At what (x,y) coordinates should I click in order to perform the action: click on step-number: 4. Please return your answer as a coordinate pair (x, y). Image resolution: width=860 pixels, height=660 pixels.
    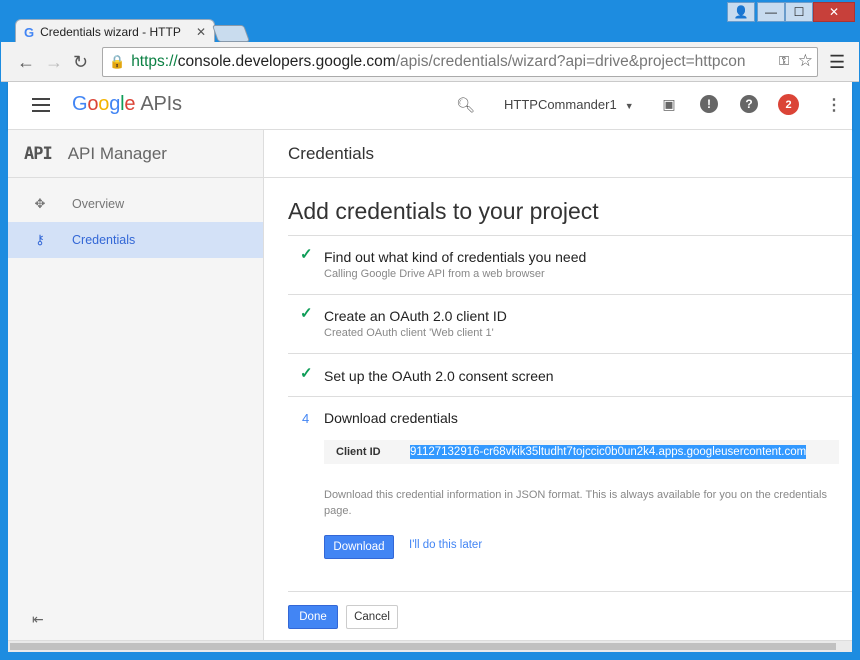
    Looking at the image, I should click on (306, 418).